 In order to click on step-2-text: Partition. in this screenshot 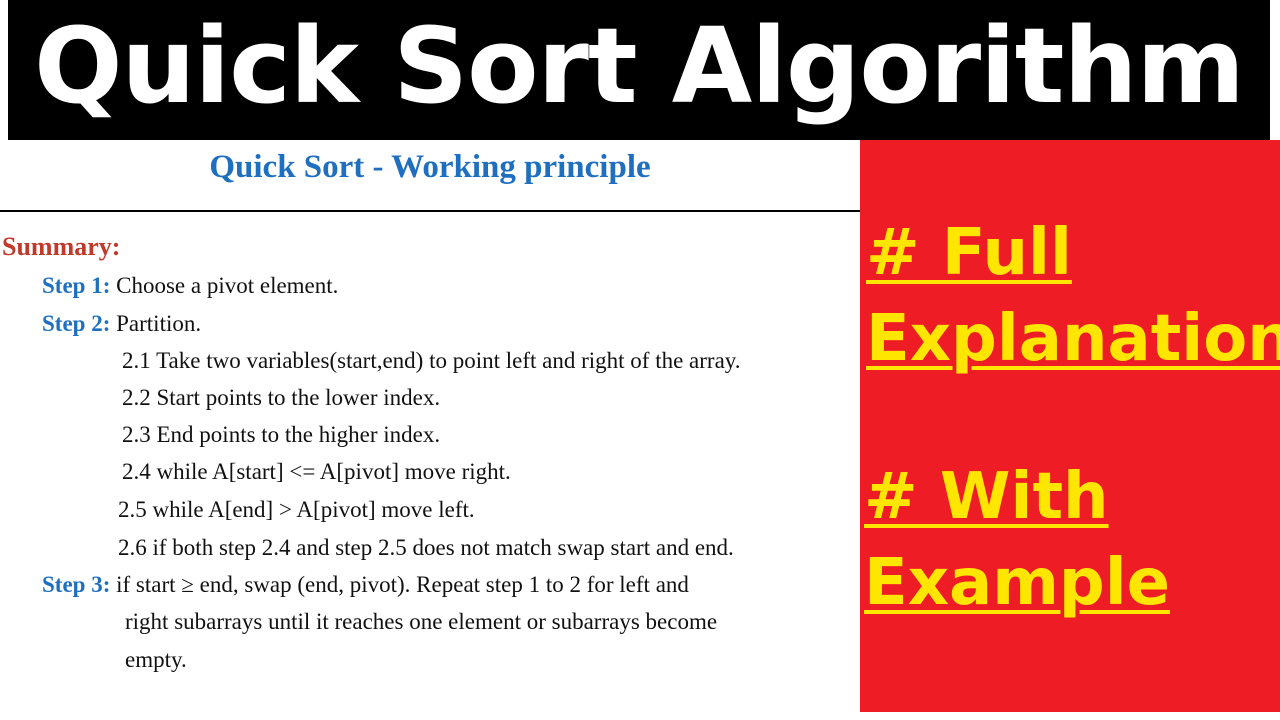, I will do `click(156, 323)`.